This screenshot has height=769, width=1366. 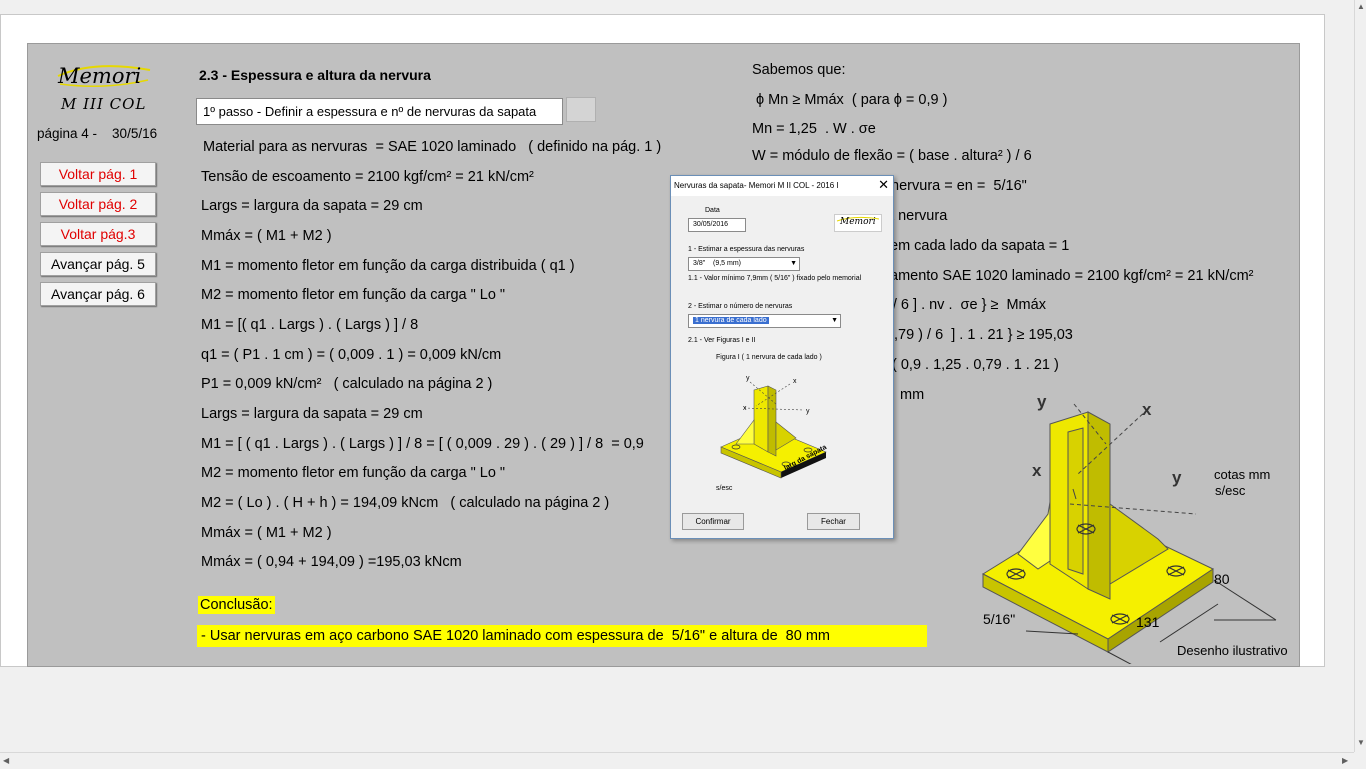 What do you see at coordinates (850, 100) in the screenshot?
I see `calc-line-right: ϕ Mn ≥ Mmáx ( para ϕ = 0,9 )` at bounding box center [850, 100].